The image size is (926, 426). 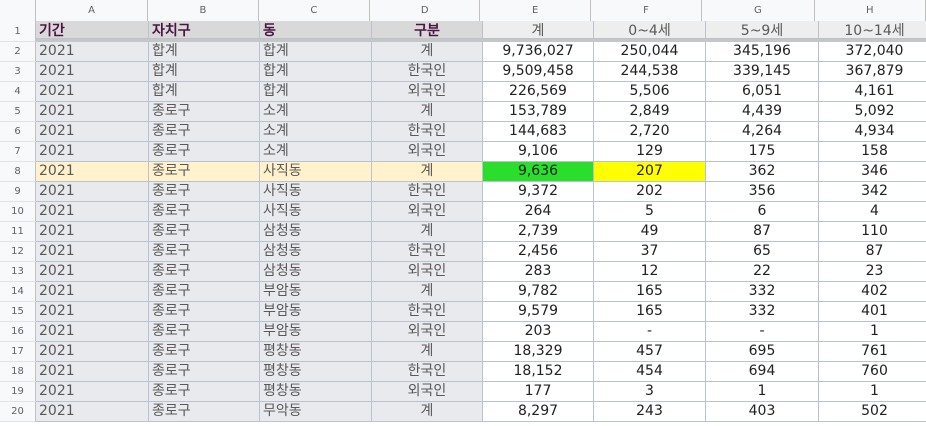 I want to click on cell-total: 203, so click(x=538, y=332).